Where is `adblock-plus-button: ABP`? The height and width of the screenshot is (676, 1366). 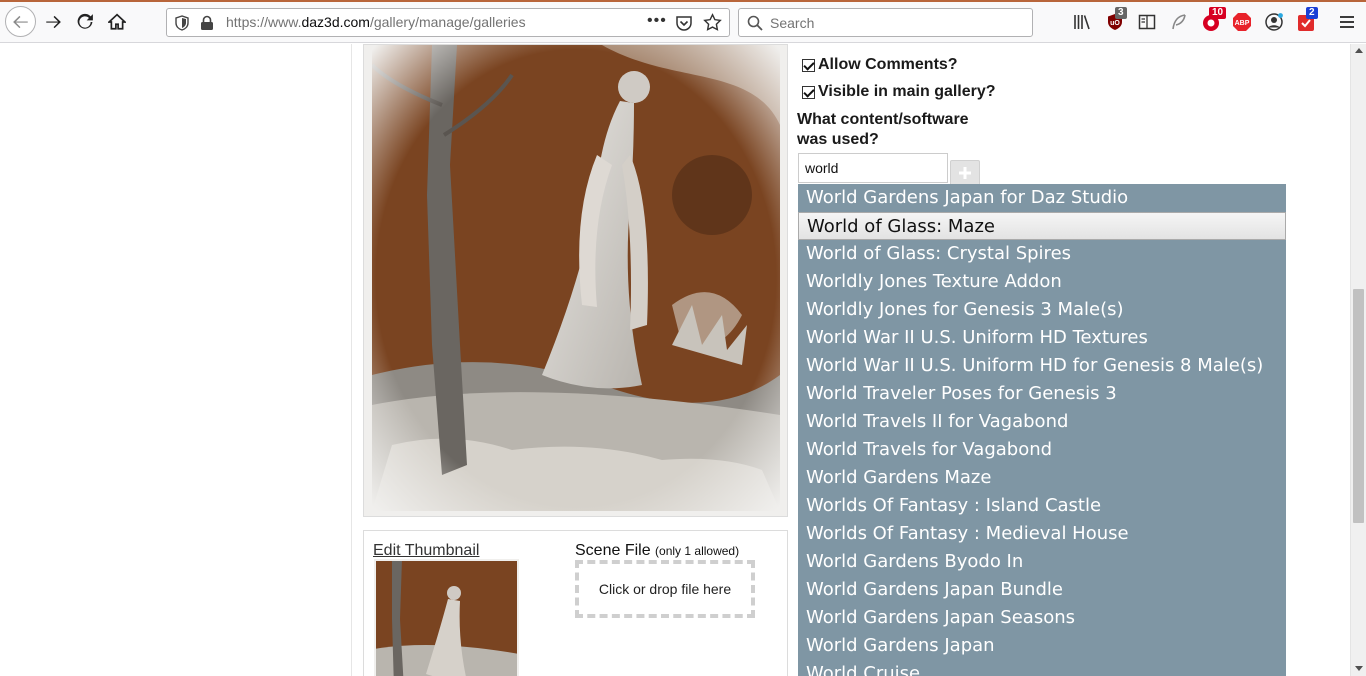 adblock-plus-button: ABP is located at coordinates (1242, 22).